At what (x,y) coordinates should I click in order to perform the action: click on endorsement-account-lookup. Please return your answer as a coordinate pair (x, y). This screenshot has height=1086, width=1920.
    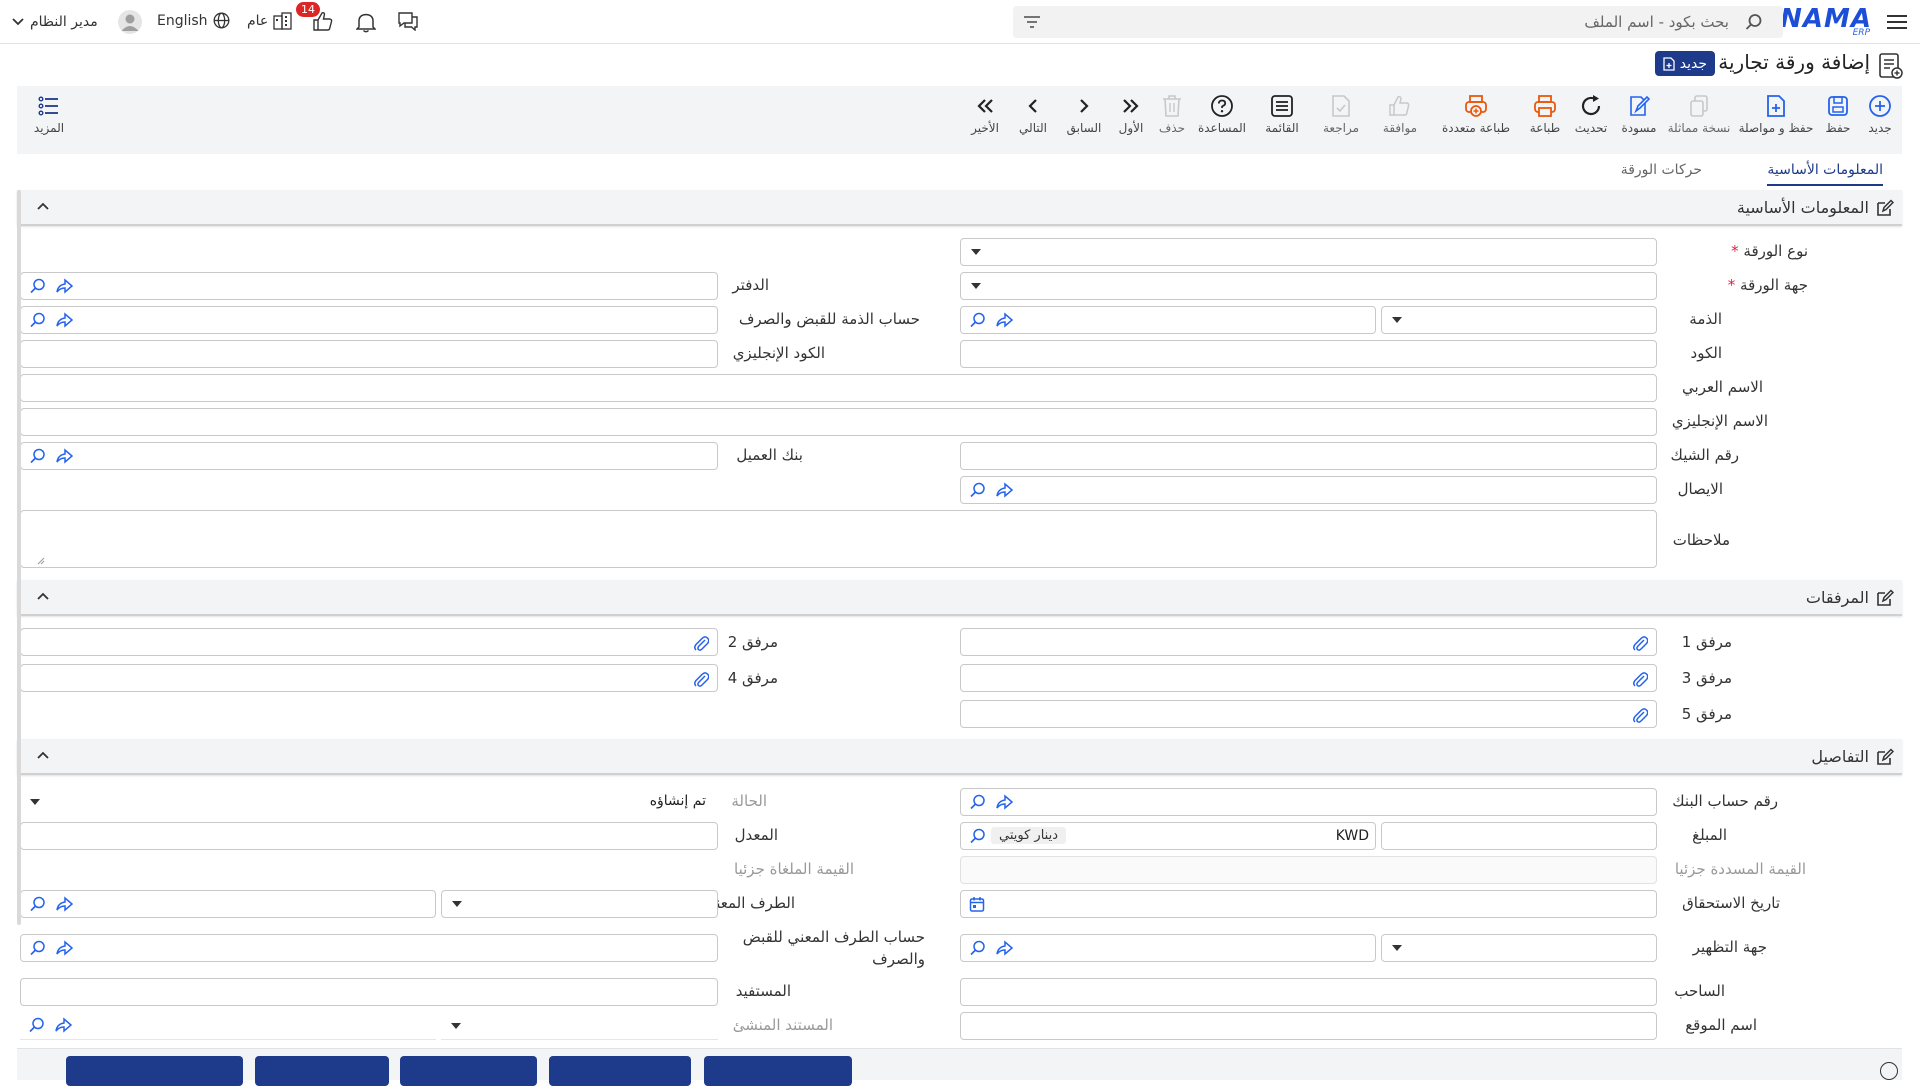
    Looking at the image, I should click on (1168, 948).